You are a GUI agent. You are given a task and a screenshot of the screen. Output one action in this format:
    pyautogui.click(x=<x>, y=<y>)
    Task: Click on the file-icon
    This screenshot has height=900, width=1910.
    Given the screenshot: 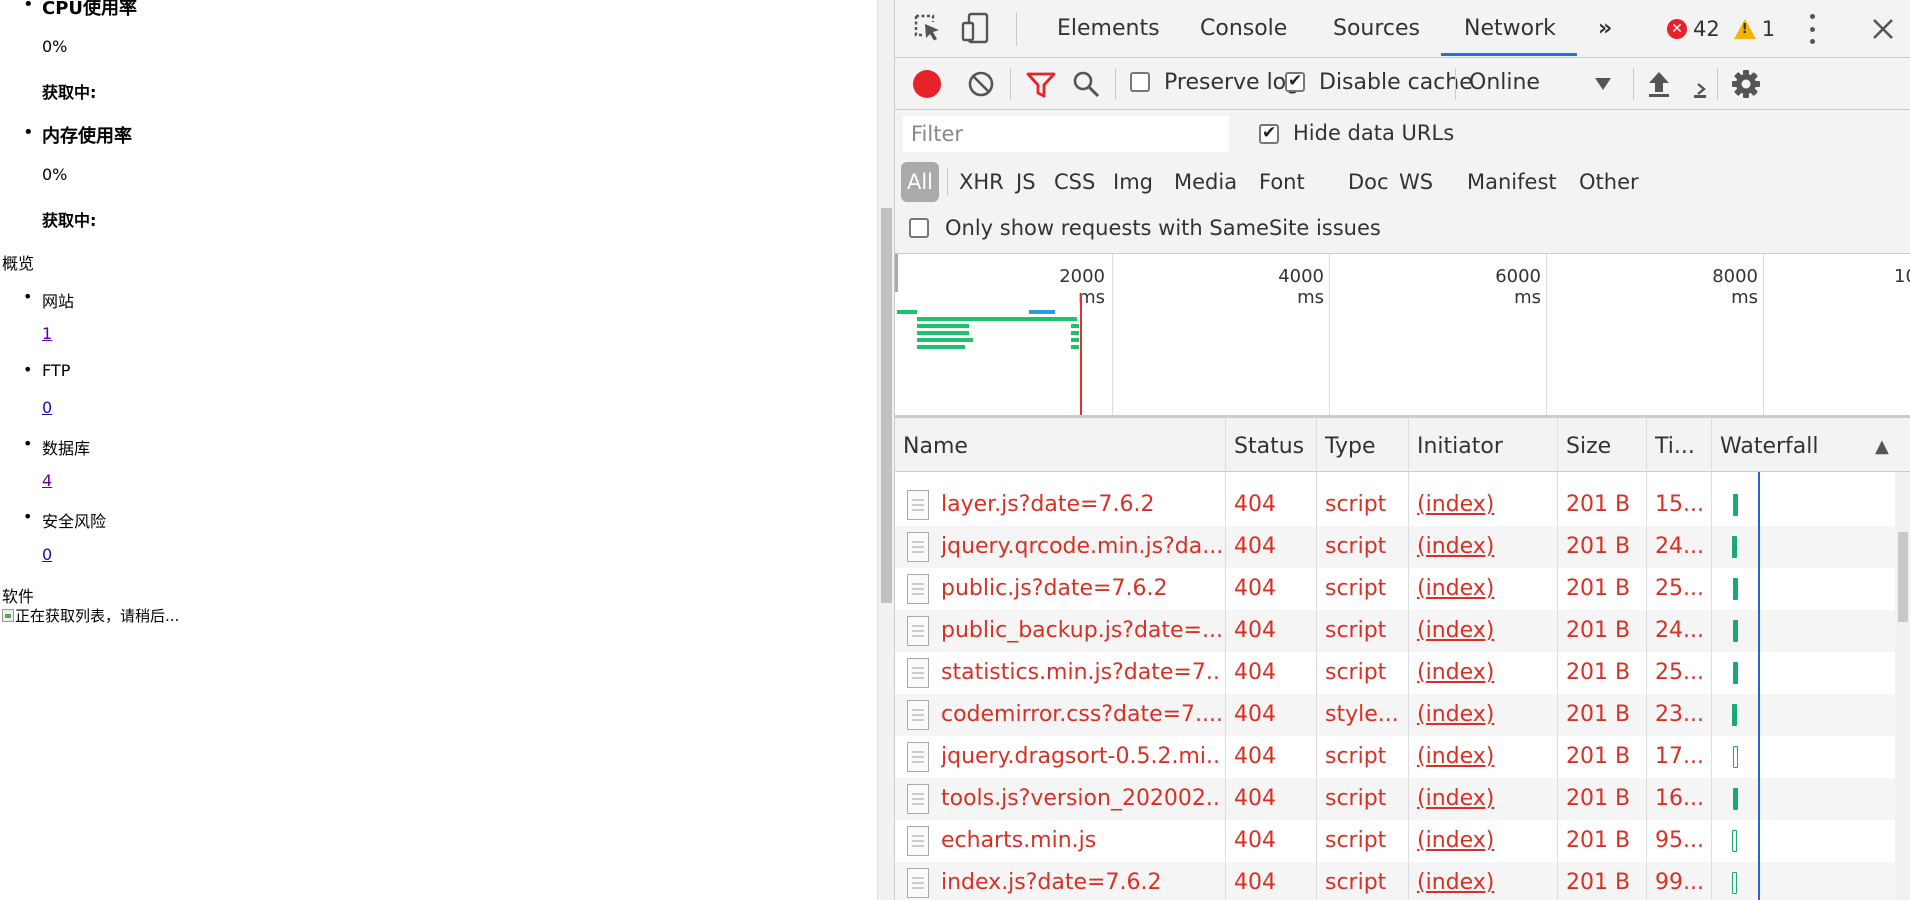 What is the action you would take?
    pyautogui.click(x=918, y=799)
    